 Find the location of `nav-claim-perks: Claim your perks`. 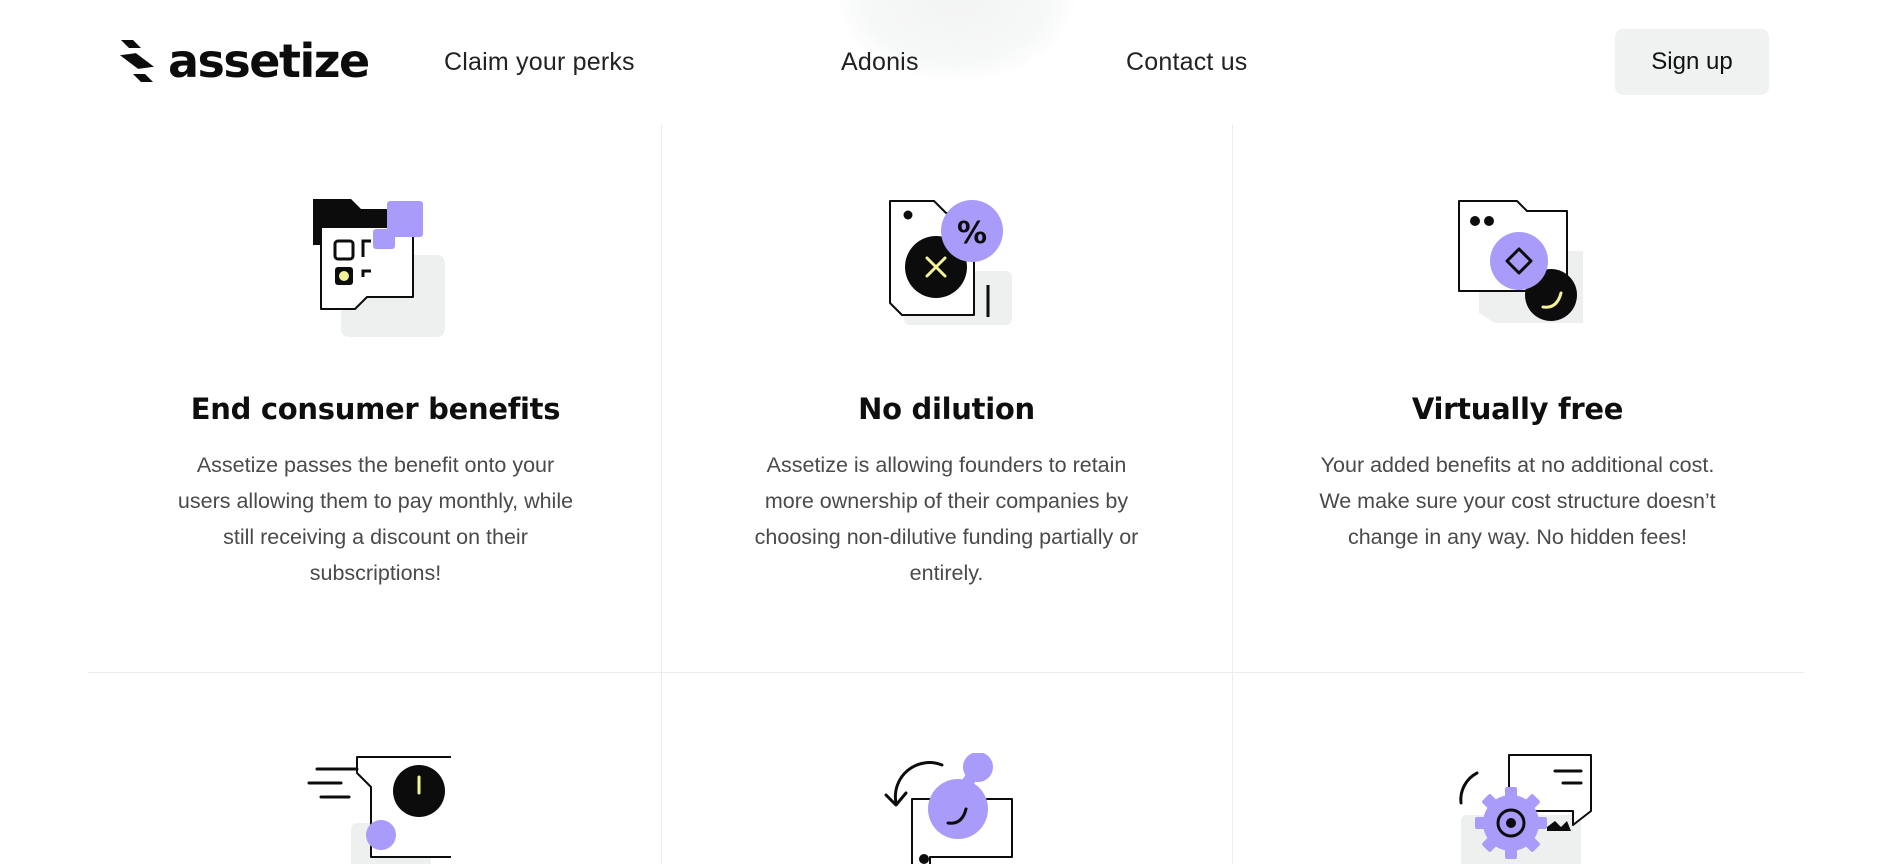

nav-claim-perks: Claim your perks is located at coordinates (539, 62).